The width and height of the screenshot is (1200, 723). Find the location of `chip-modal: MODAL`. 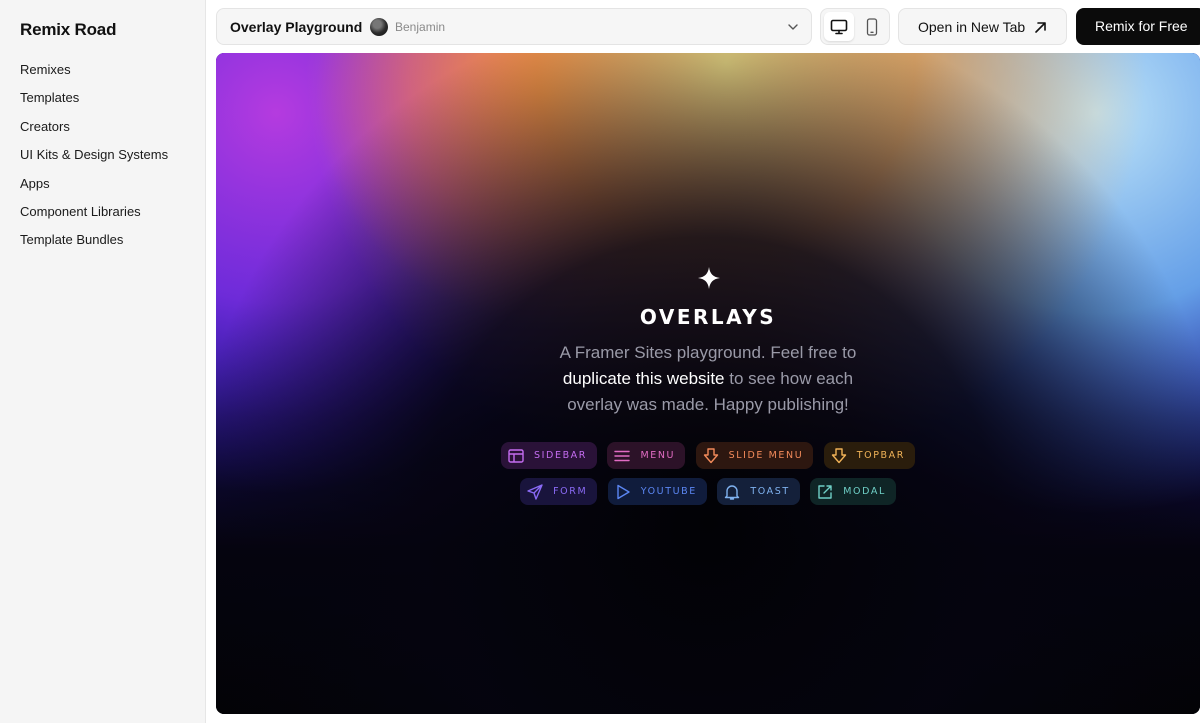

chip-modal: MODAL is located at coordinates (853, 491).